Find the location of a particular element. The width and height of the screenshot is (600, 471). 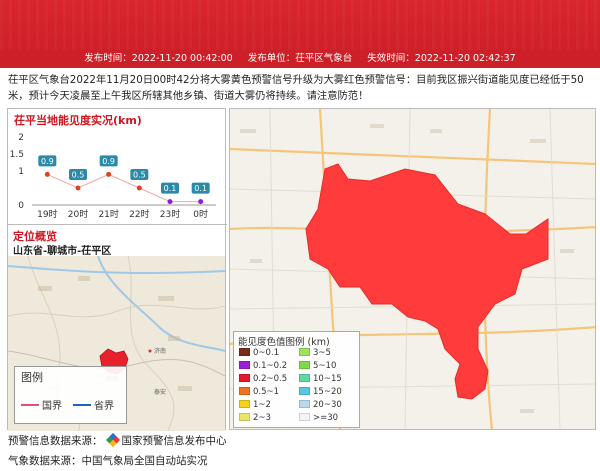

publisher: 发布单位：茌平区气象台 is located at coordinates (300, 58).